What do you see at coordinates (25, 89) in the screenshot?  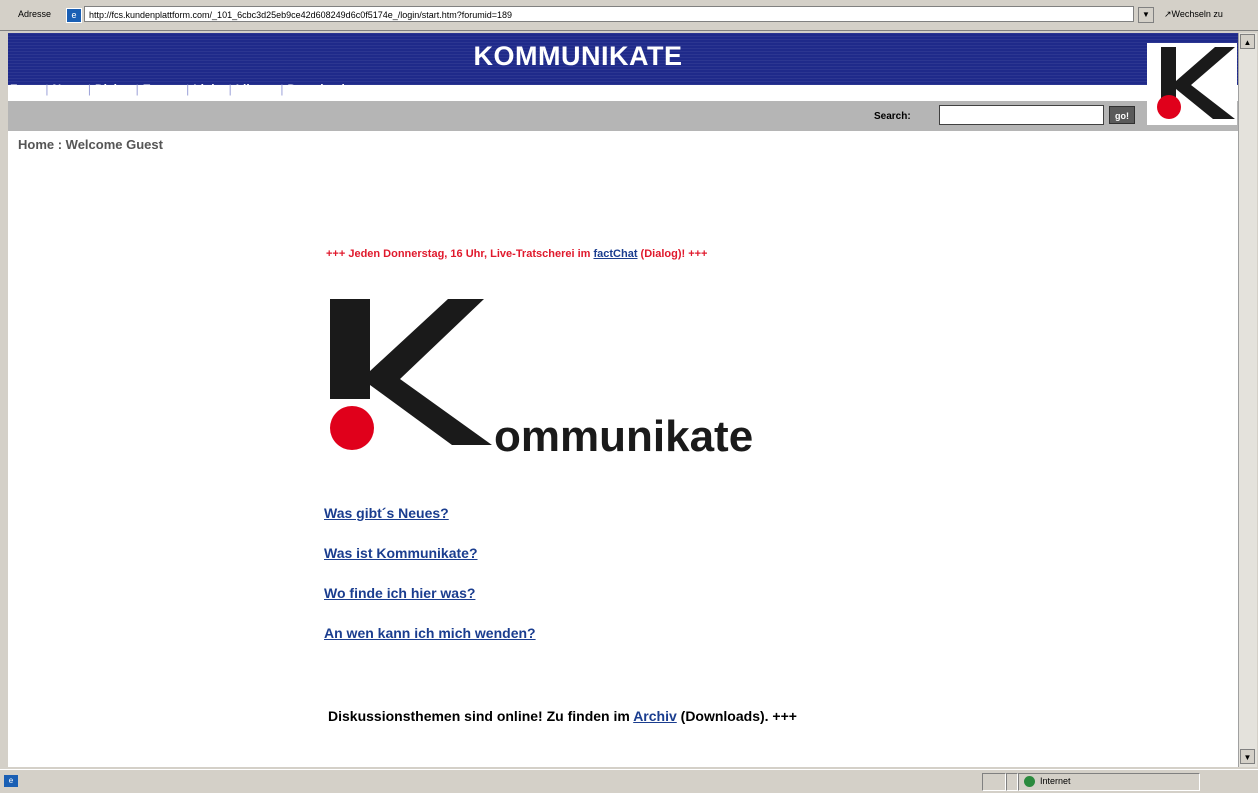 I see `nav-facts: Facts` at bounding box center [25, 89].